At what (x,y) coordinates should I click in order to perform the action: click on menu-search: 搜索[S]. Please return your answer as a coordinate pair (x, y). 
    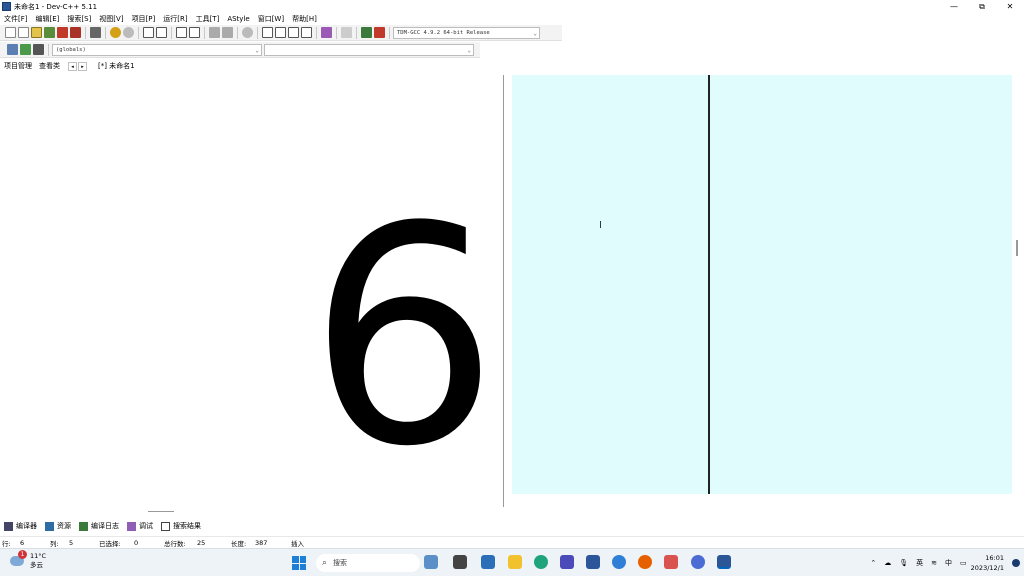
    Looking at the image, I should click on (79, 19).